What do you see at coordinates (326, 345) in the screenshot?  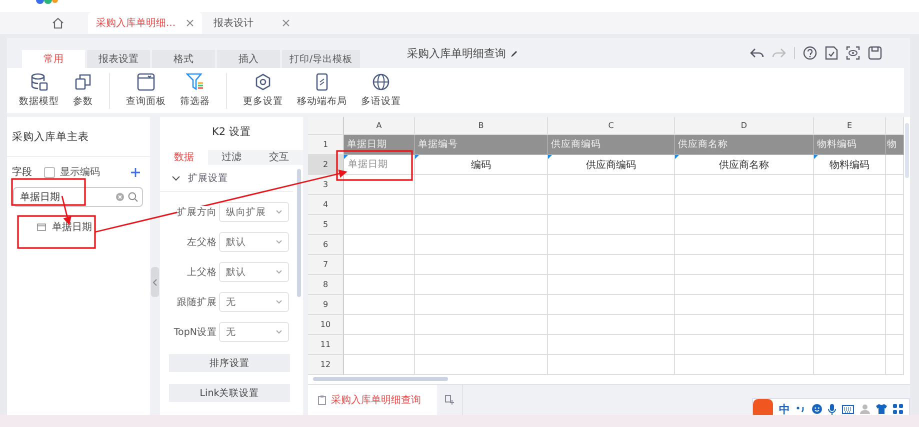 I see `row-header: 11` at bounding box center [326, 345].